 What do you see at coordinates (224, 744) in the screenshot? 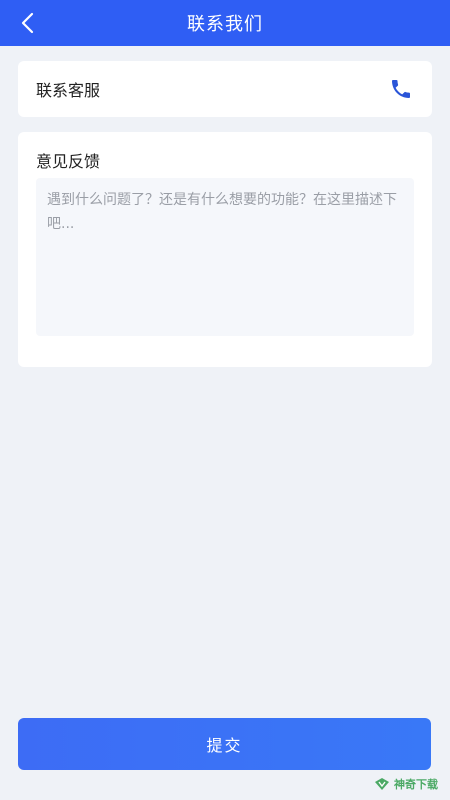
I see `submit-button: 提交` at bounding box center [224, 744].